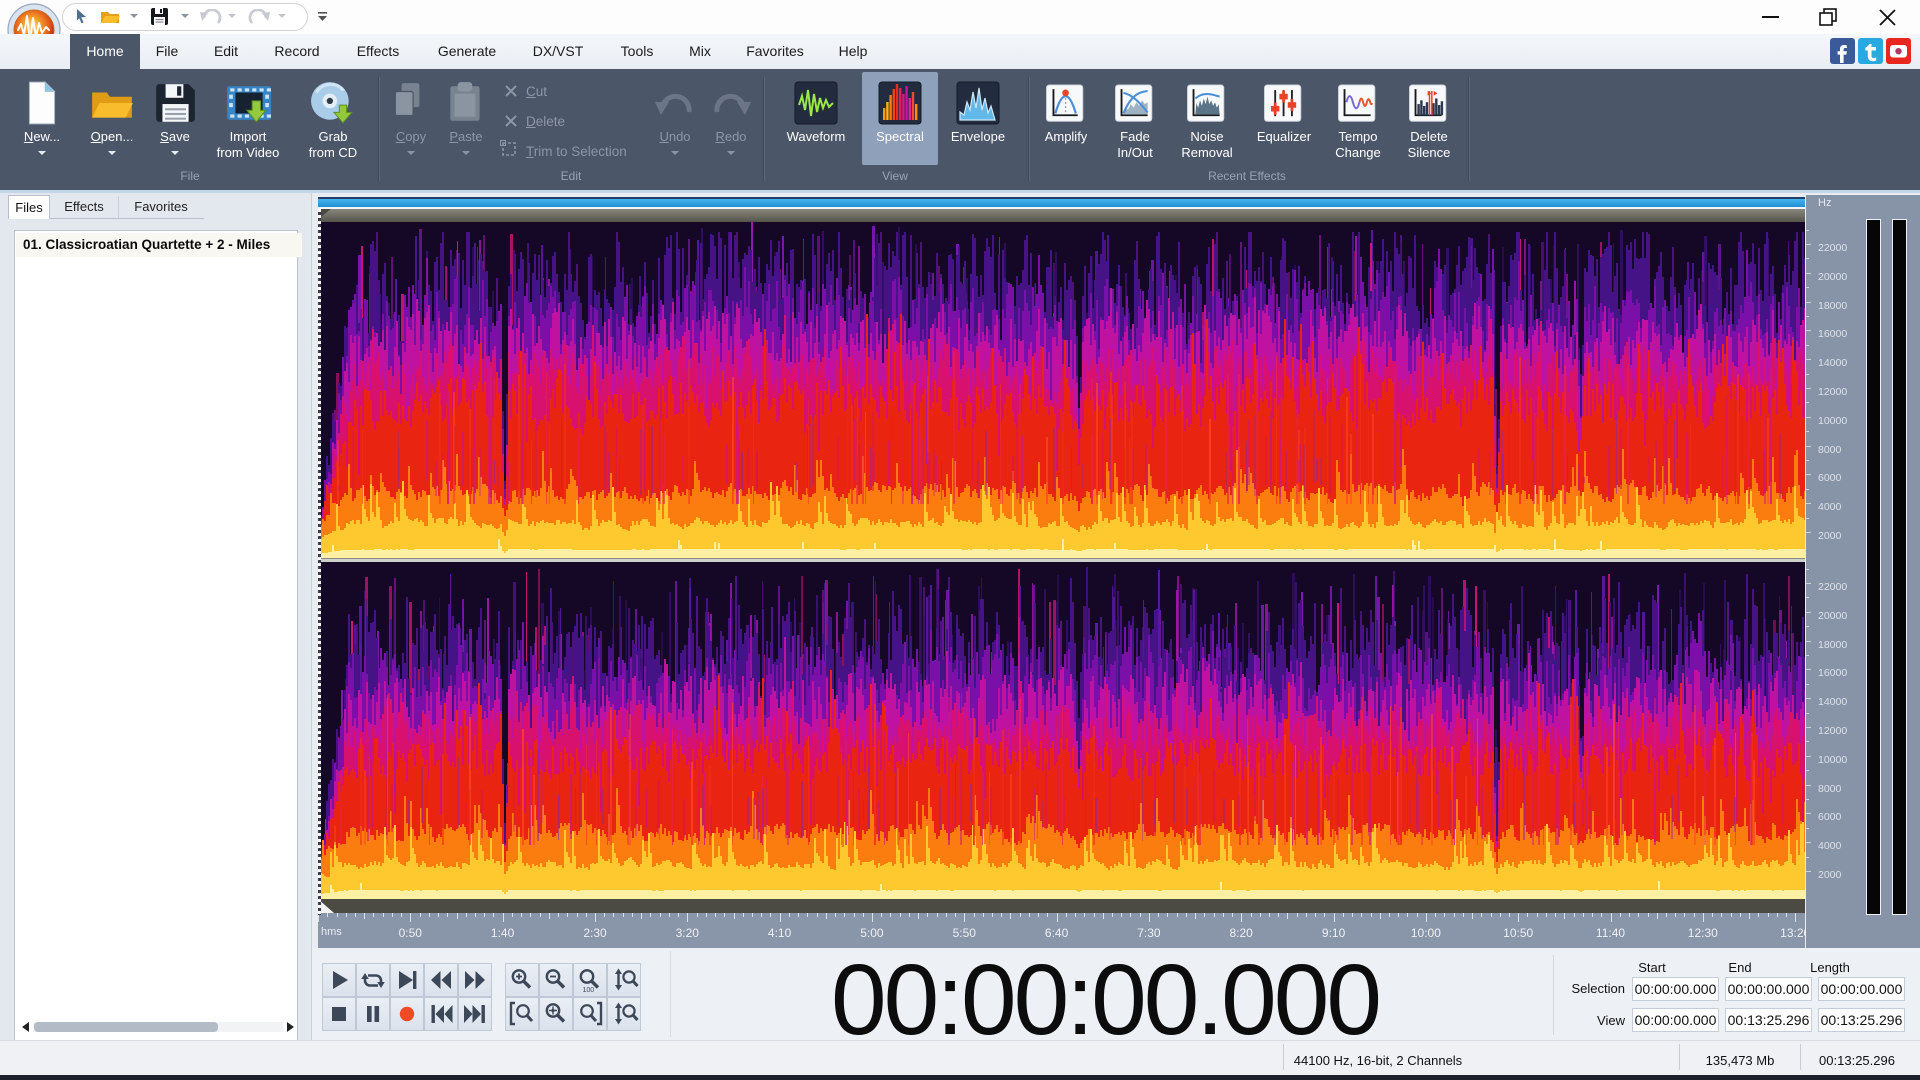 The height and width of the screenshot is (1080, 1920). Describe the element at coordinates (589, 990) in the screenshot. I see `svg-text: 100` at that location.